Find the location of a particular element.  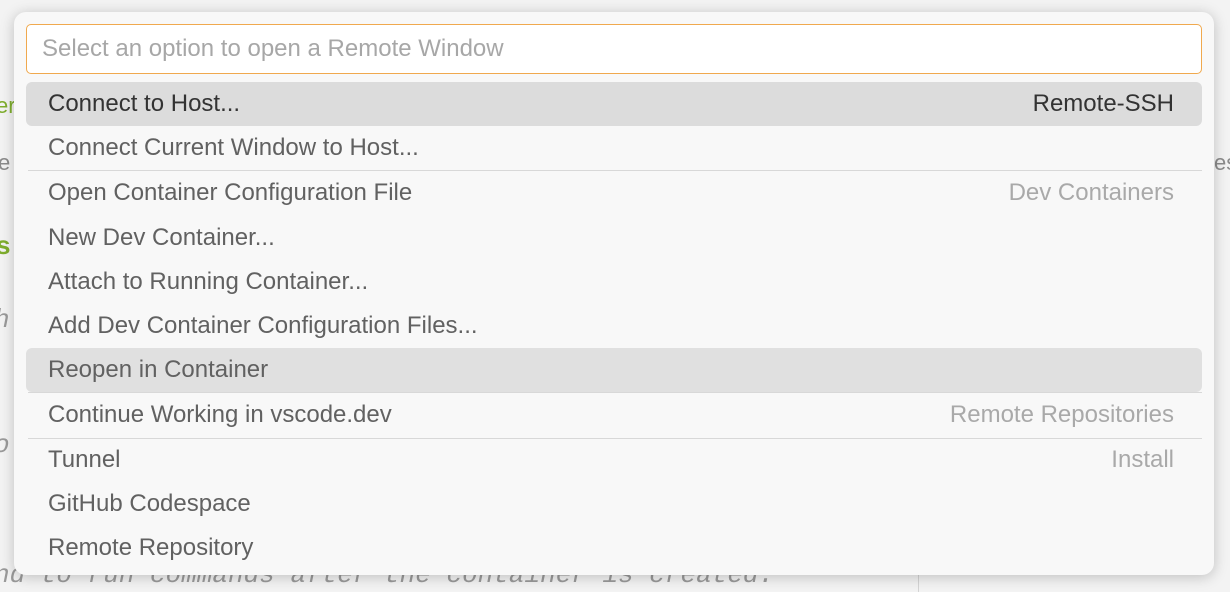

option-remote-repository: Remote Repository is located at coordinates (614, 548).